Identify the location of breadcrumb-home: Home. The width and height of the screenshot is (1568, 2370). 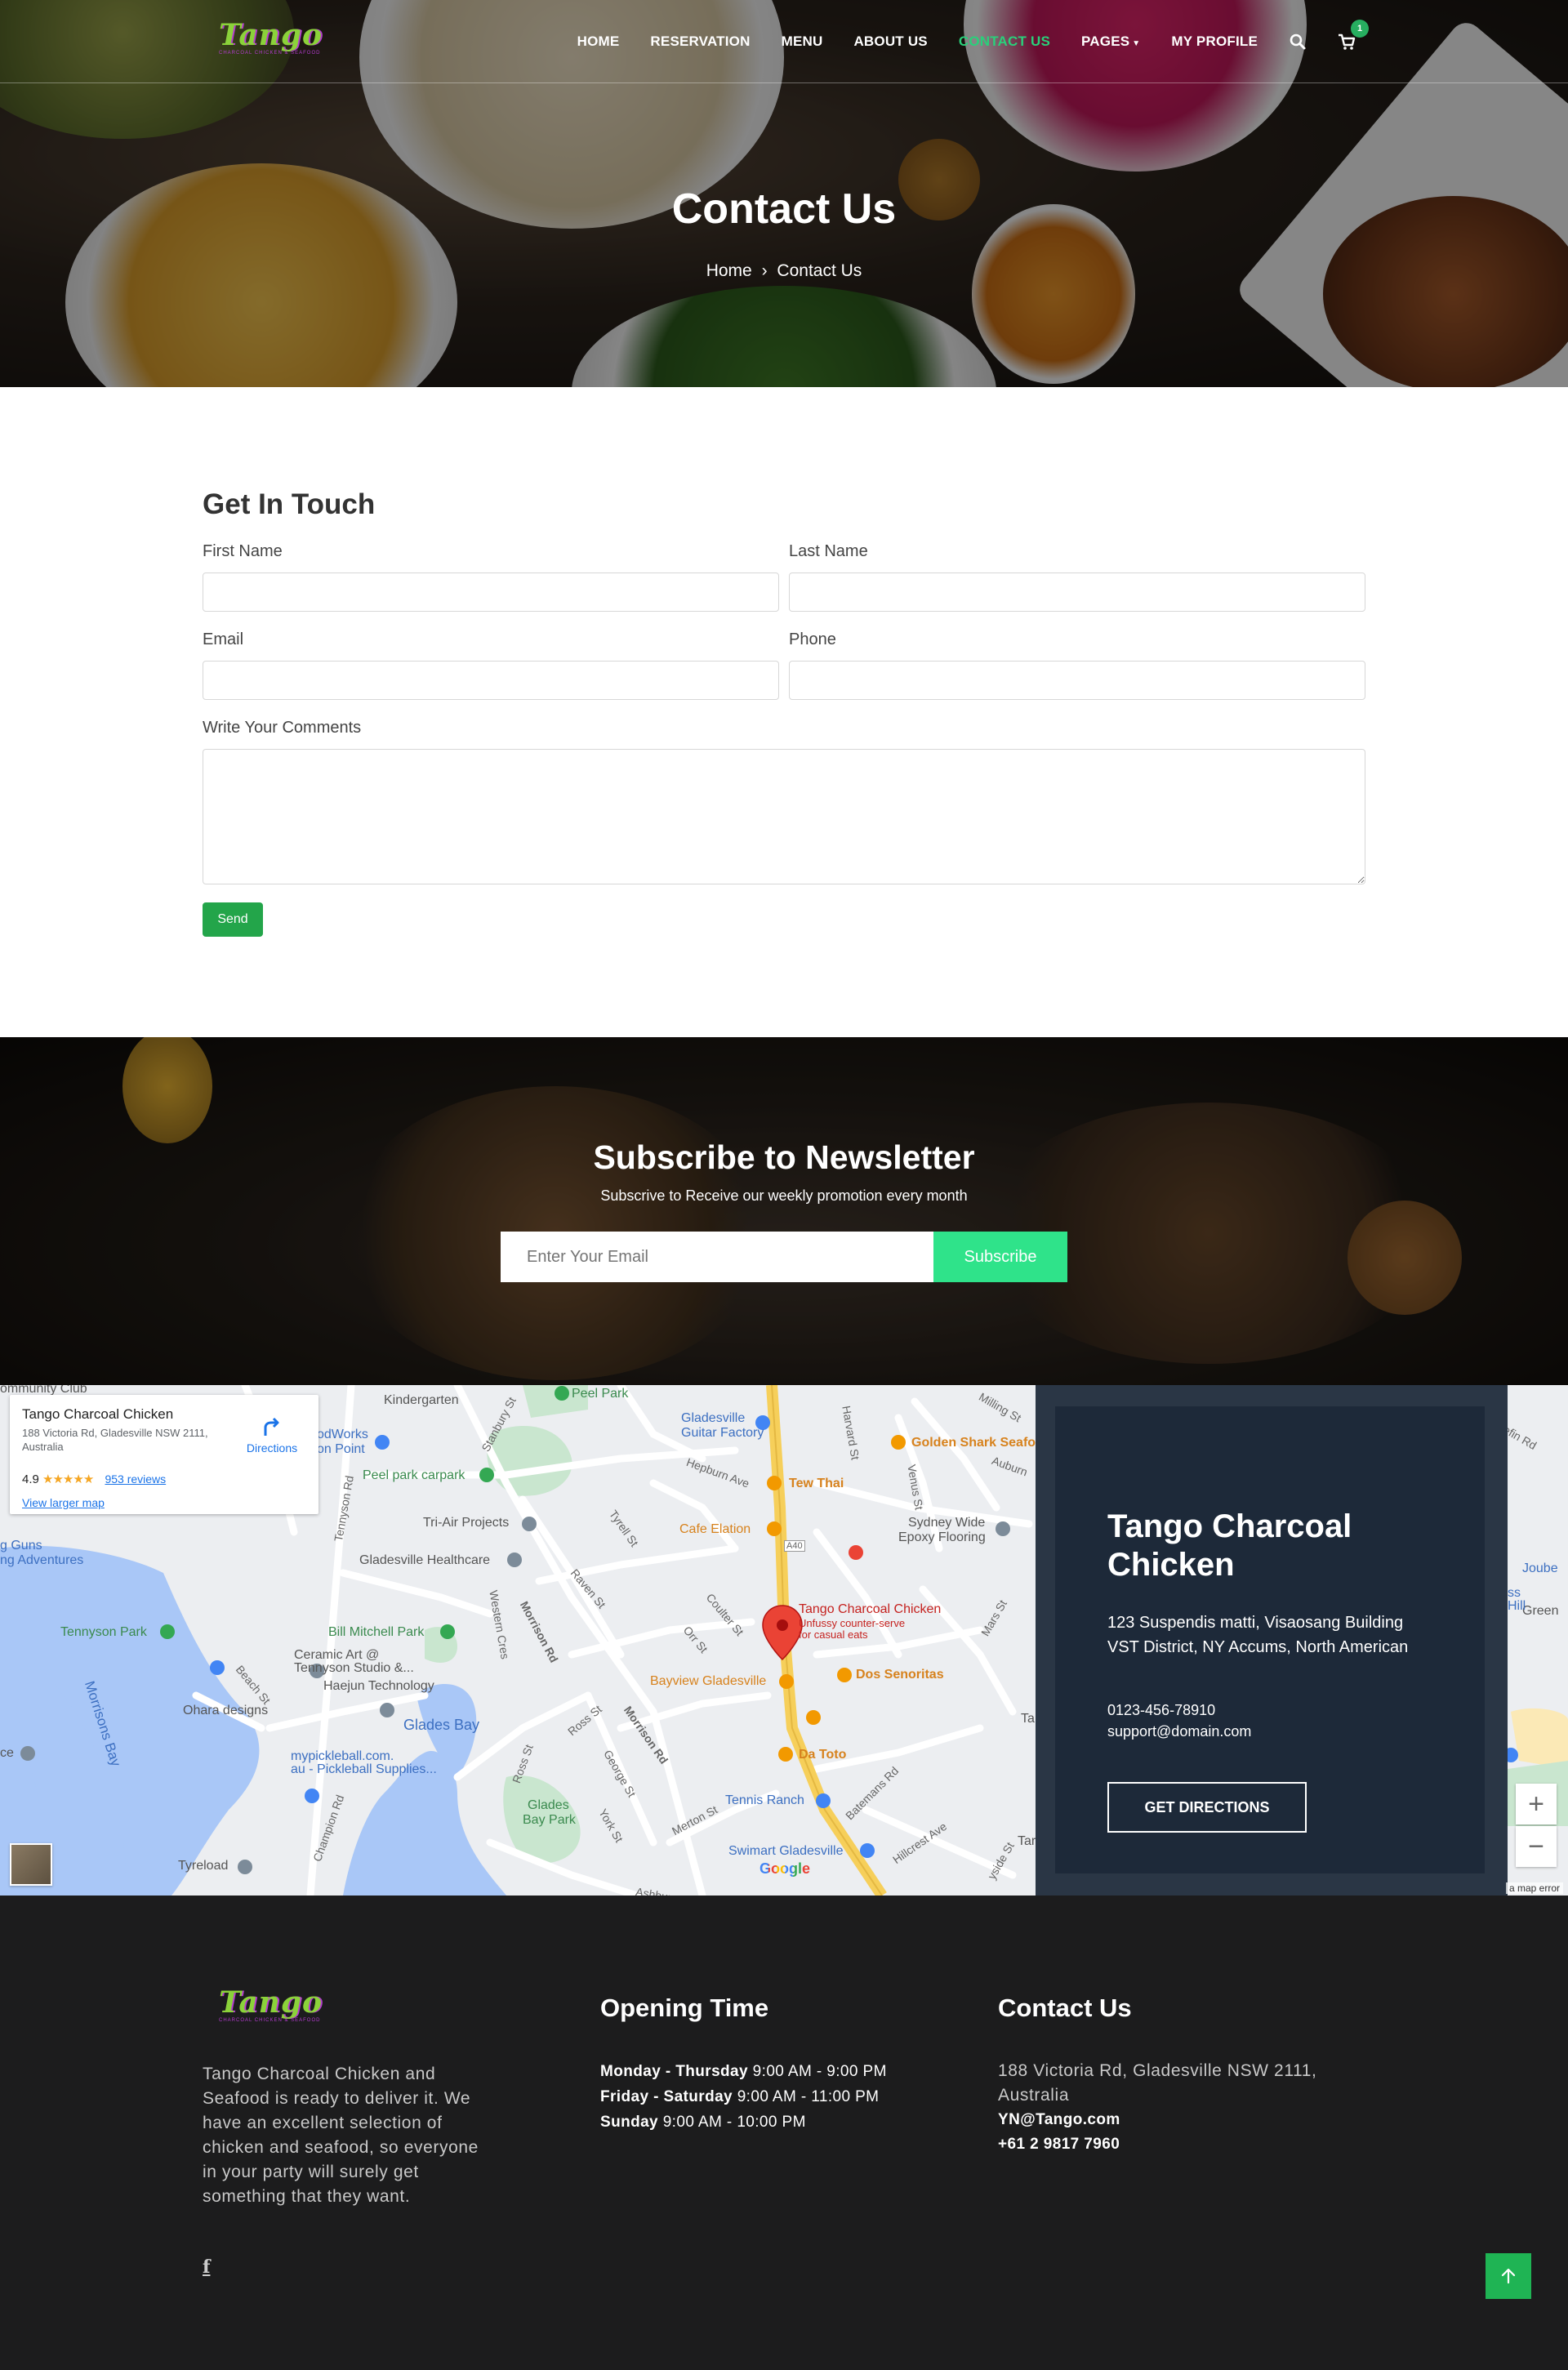
(729, 270).